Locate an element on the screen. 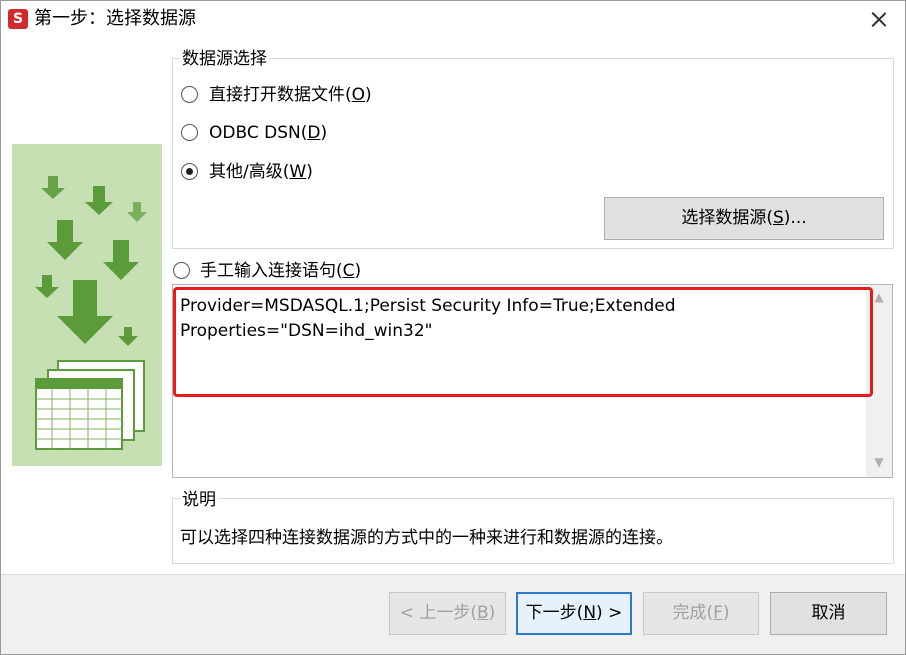  description-legend: 说明 is located at coordinates (199, 500).